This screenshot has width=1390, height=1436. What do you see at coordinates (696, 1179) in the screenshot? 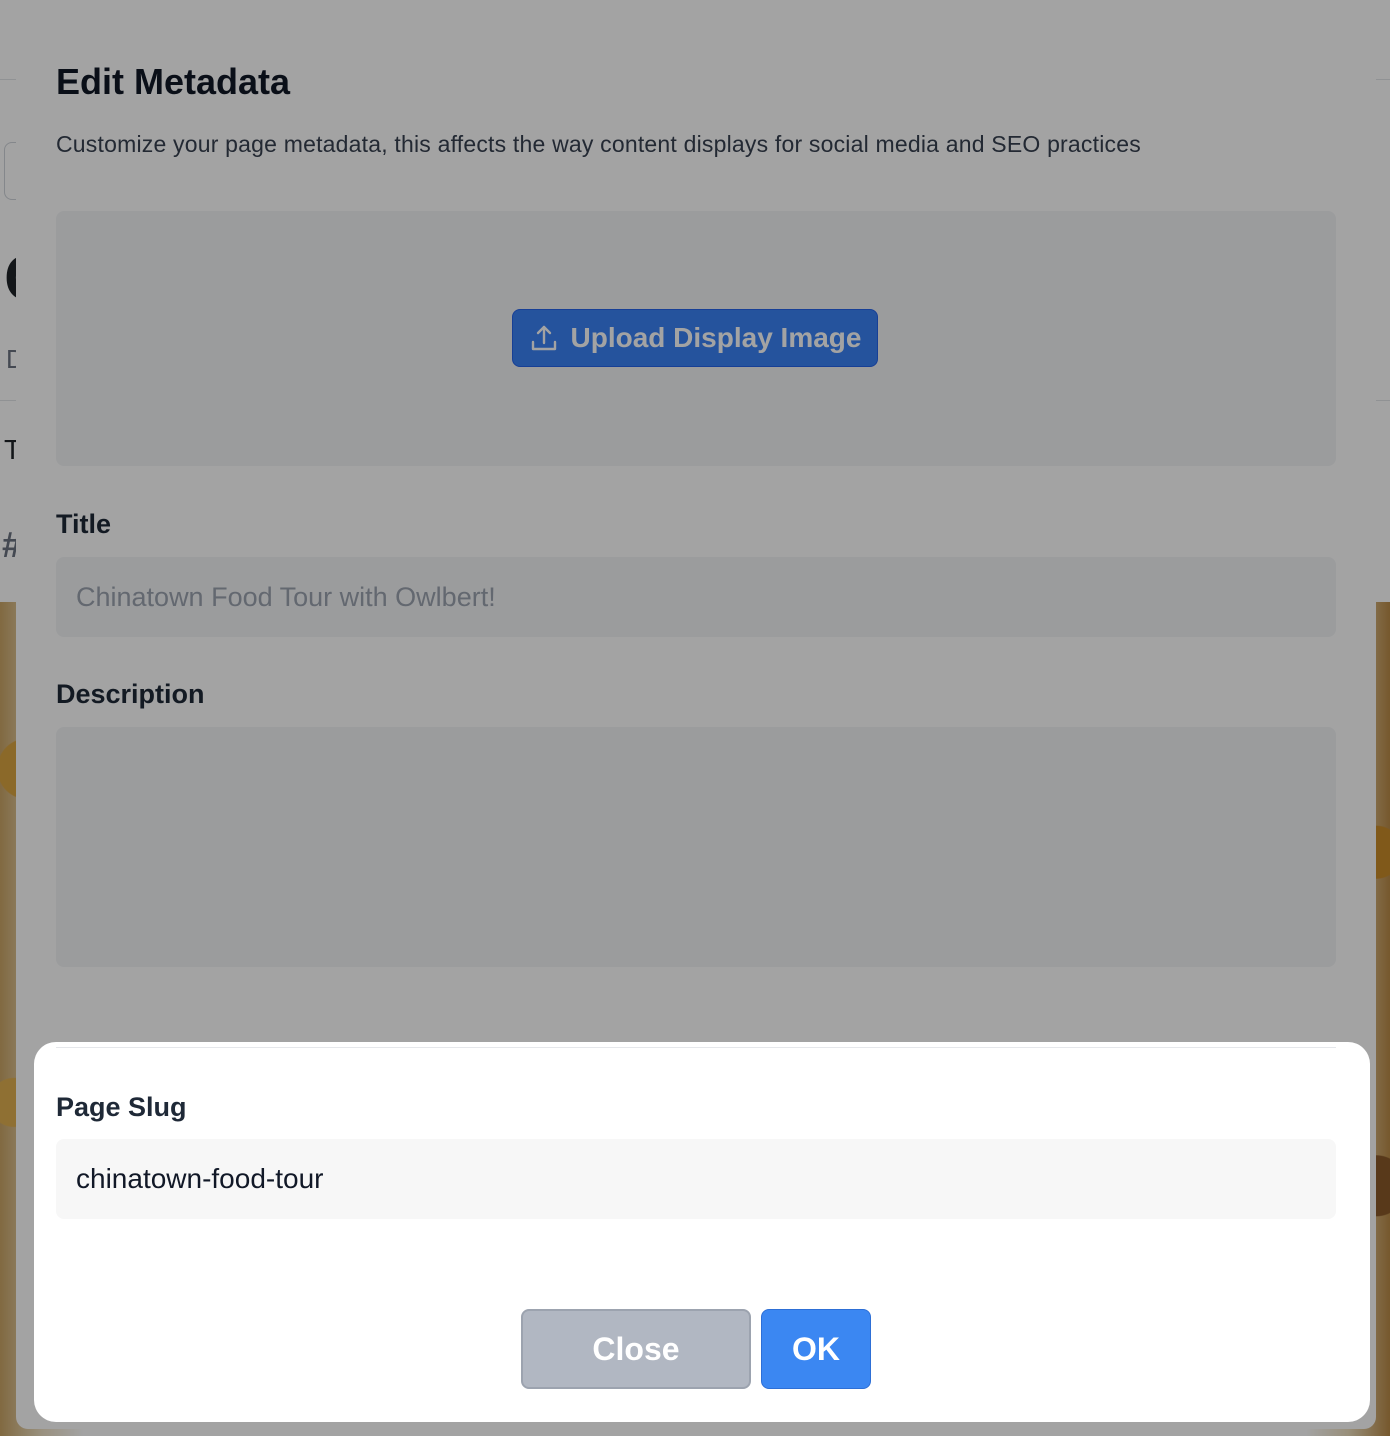
I see `page-slug-input` at bounding box center [696, 1179].